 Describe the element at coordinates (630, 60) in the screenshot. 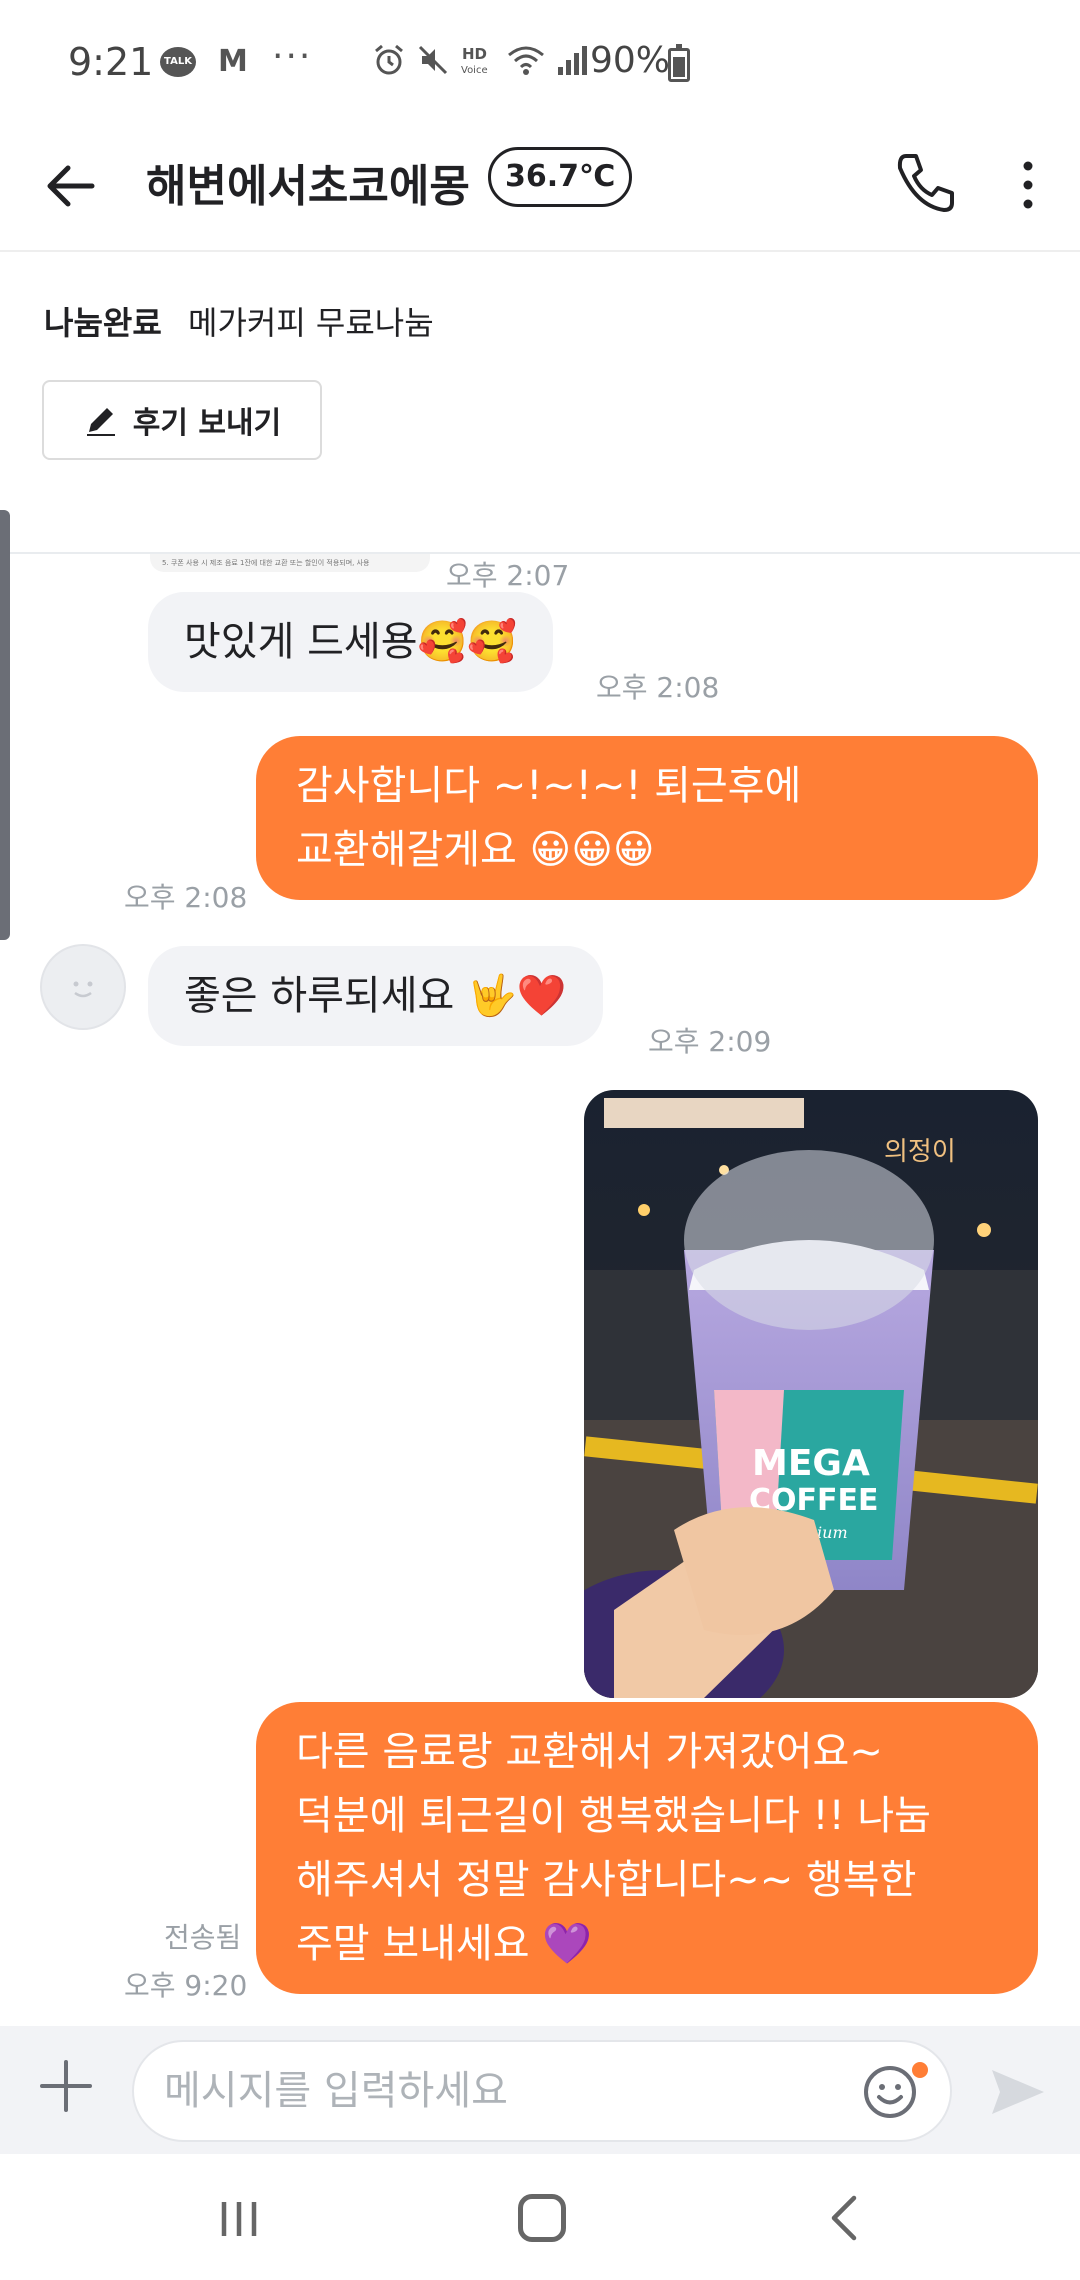

I see `battery-percent: 90%` at that location.